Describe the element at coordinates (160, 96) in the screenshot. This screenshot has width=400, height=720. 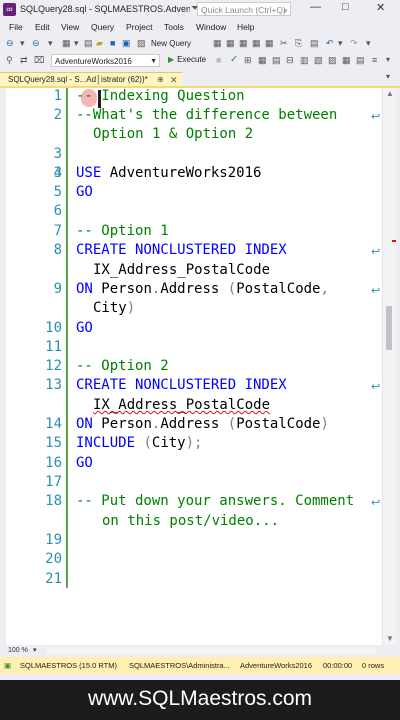
I see `code-line-1: -- Indexing Question` at that location.